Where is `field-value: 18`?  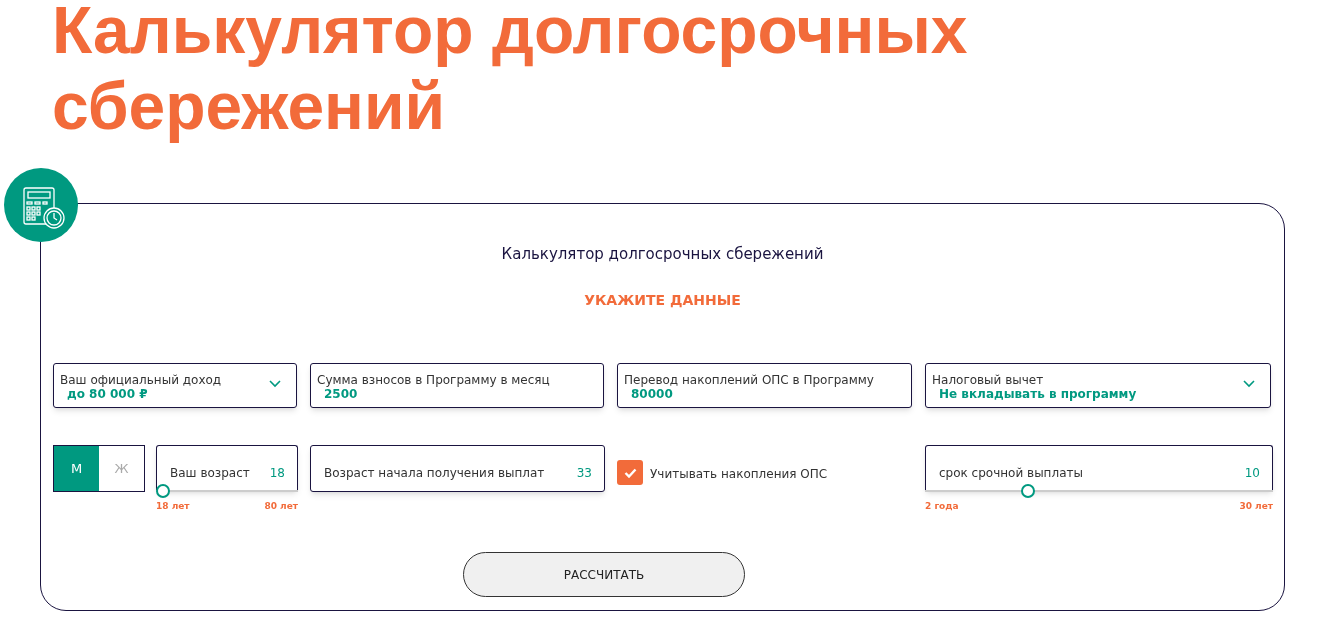
field-value: 18 is located at coordinates (277, 473).